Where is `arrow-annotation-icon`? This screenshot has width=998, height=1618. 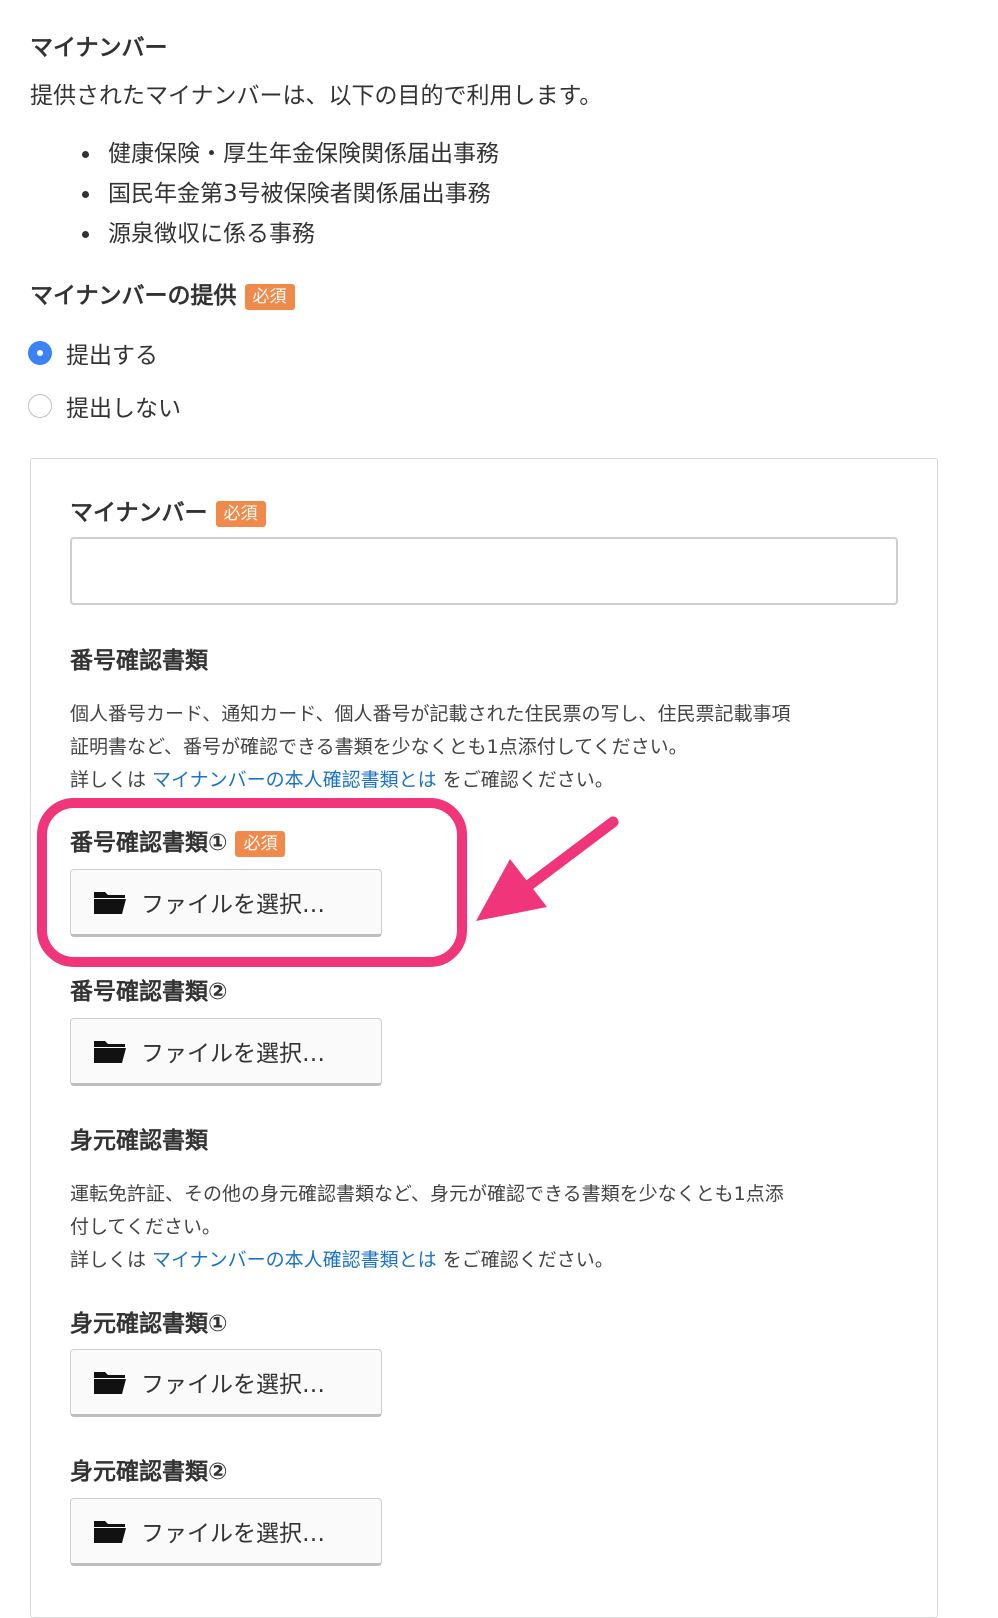 arrow-annotation-icon is located at coordinates (547, 868).